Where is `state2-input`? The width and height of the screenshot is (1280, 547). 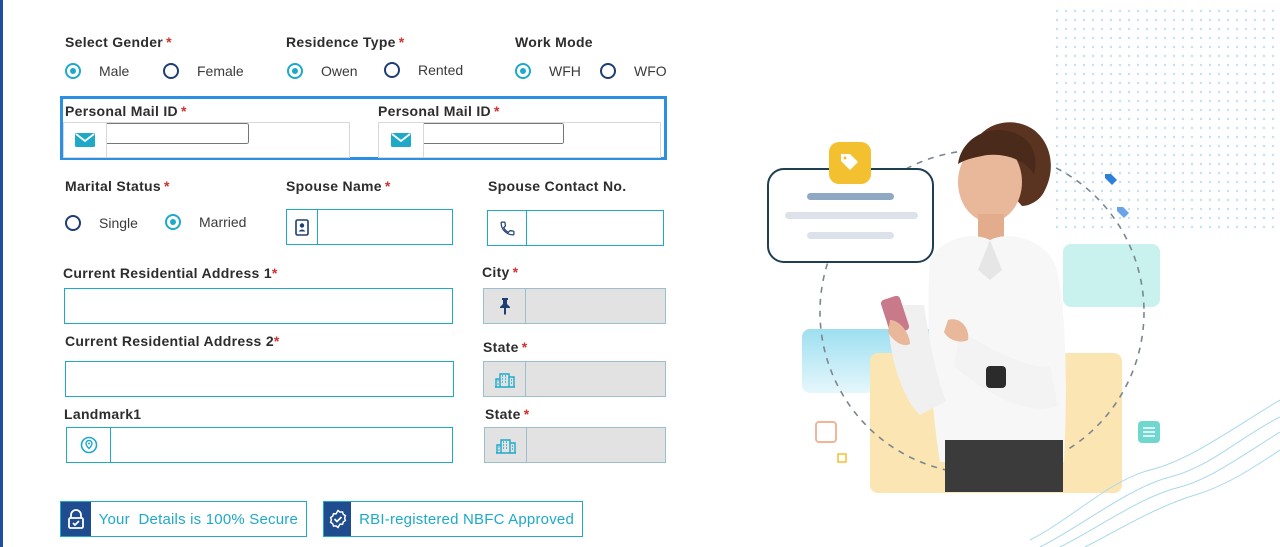
state2-input is located at coordinates (594, 445).